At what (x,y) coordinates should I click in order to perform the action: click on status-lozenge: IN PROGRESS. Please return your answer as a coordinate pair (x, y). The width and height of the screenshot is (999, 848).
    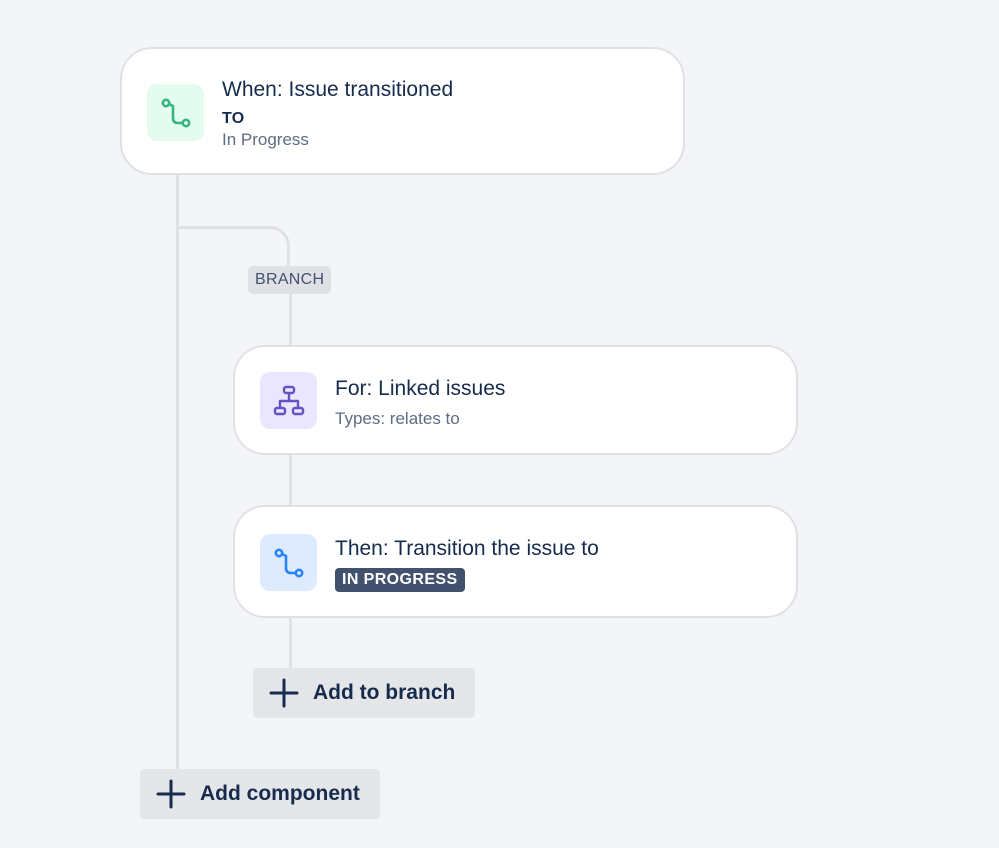
    Looking at the image, I should click on (400, 580).